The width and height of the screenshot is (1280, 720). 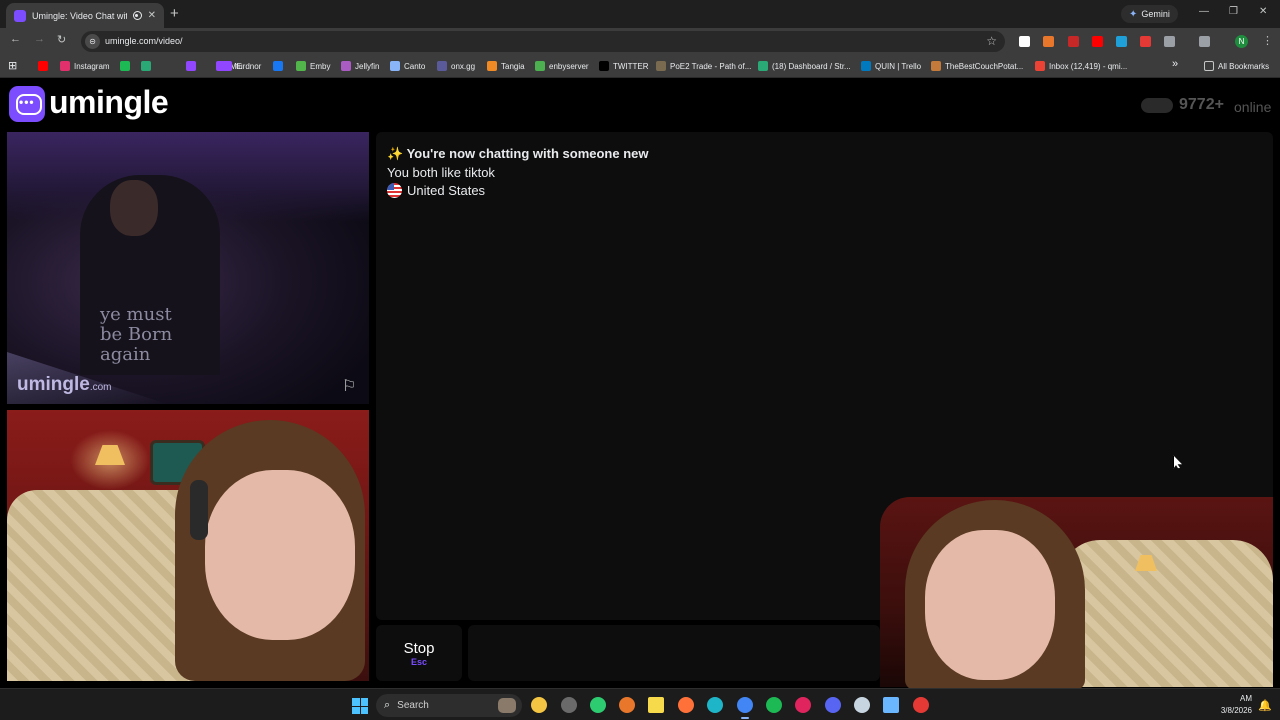 What do you see at coordinates (891, 66) in the screenshot?
I see `bookmark-item: QUIN | Trello` at bounding box center [891, 66].